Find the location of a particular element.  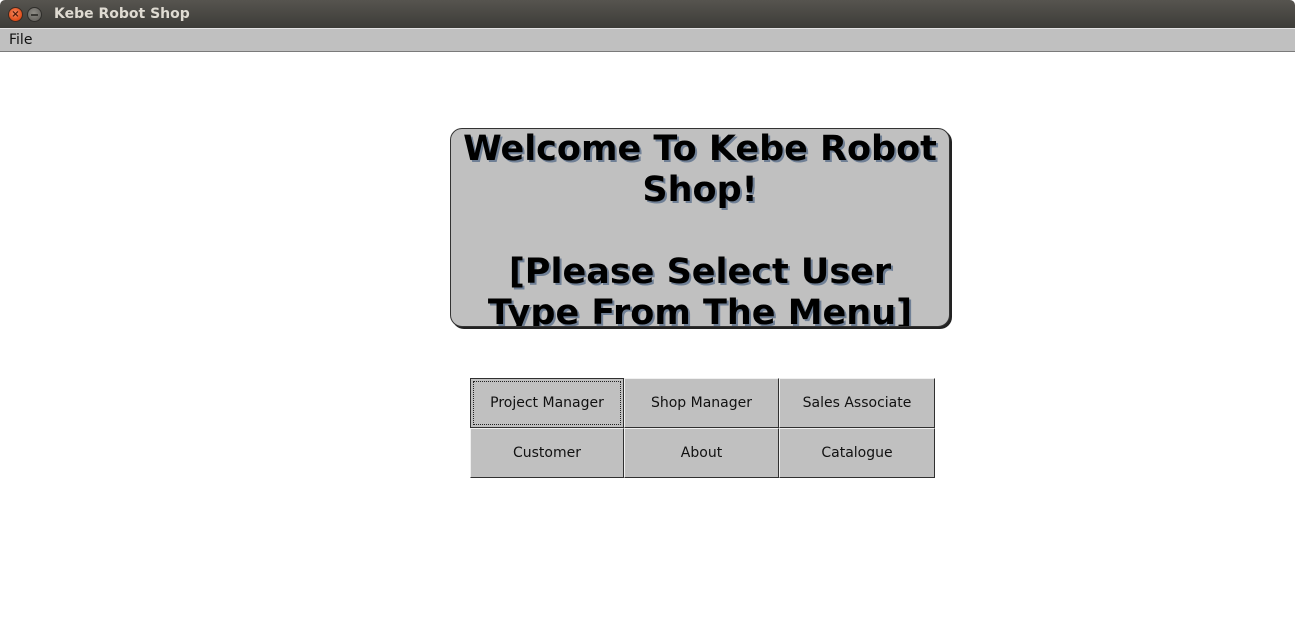

project-manager-button: Project Manager is located at coordinates (547, 403).